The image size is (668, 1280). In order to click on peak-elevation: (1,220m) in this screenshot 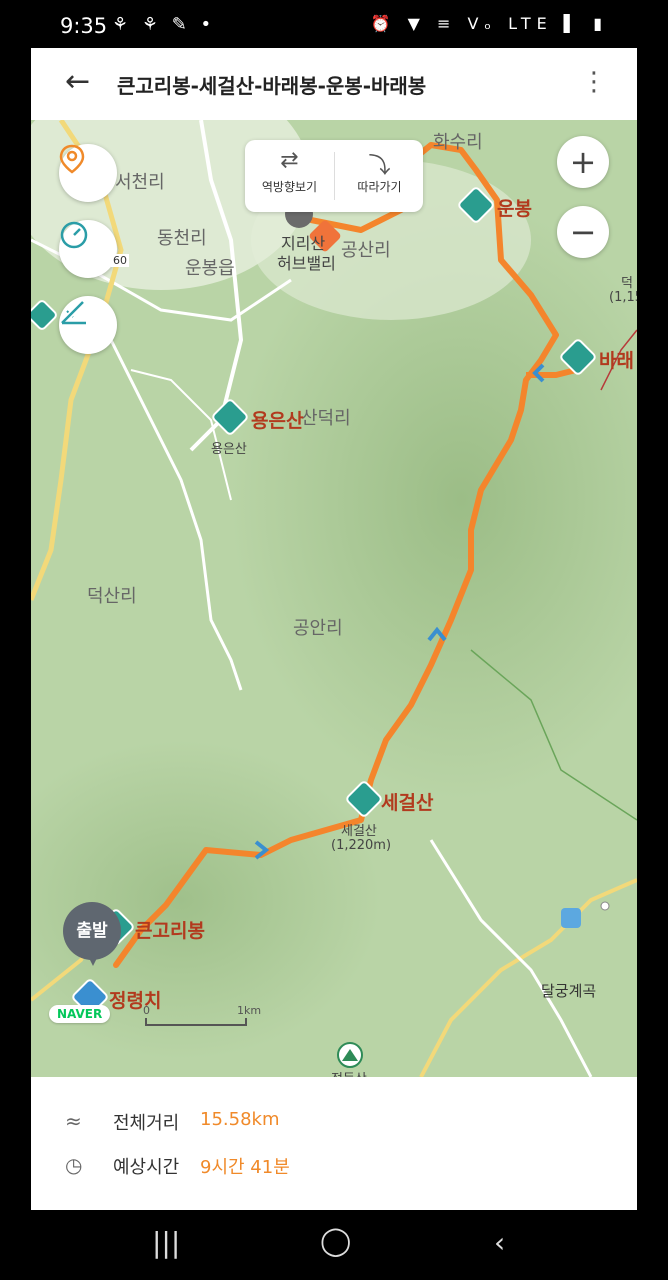, I will do `click(361, 845)`.